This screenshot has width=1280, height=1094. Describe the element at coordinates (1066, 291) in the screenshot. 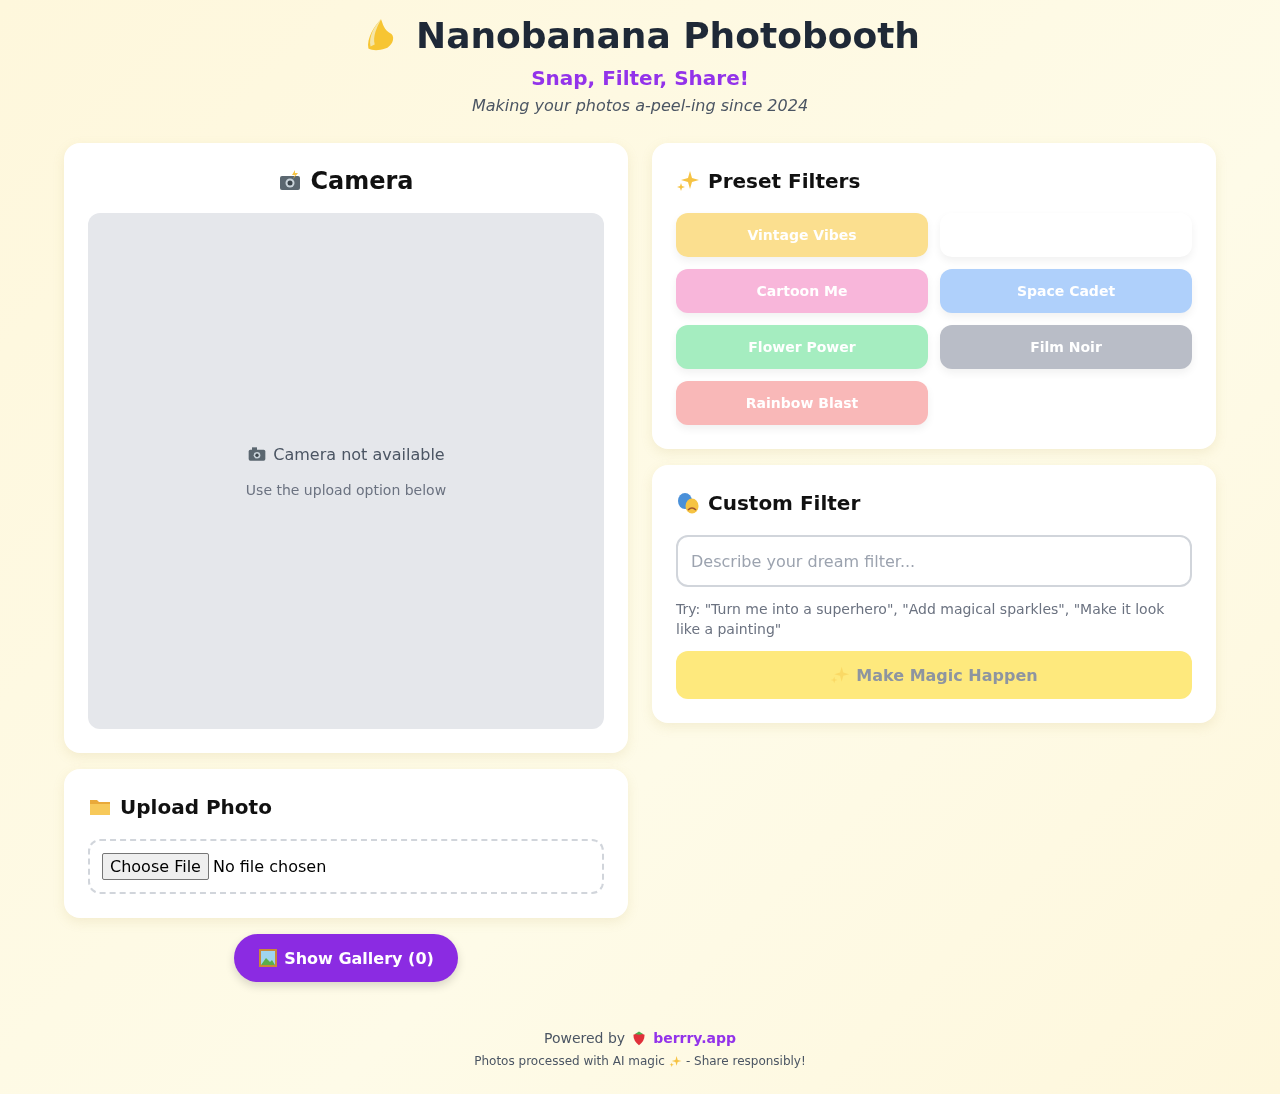

I see `filter-button: Space Cadet` at that location.